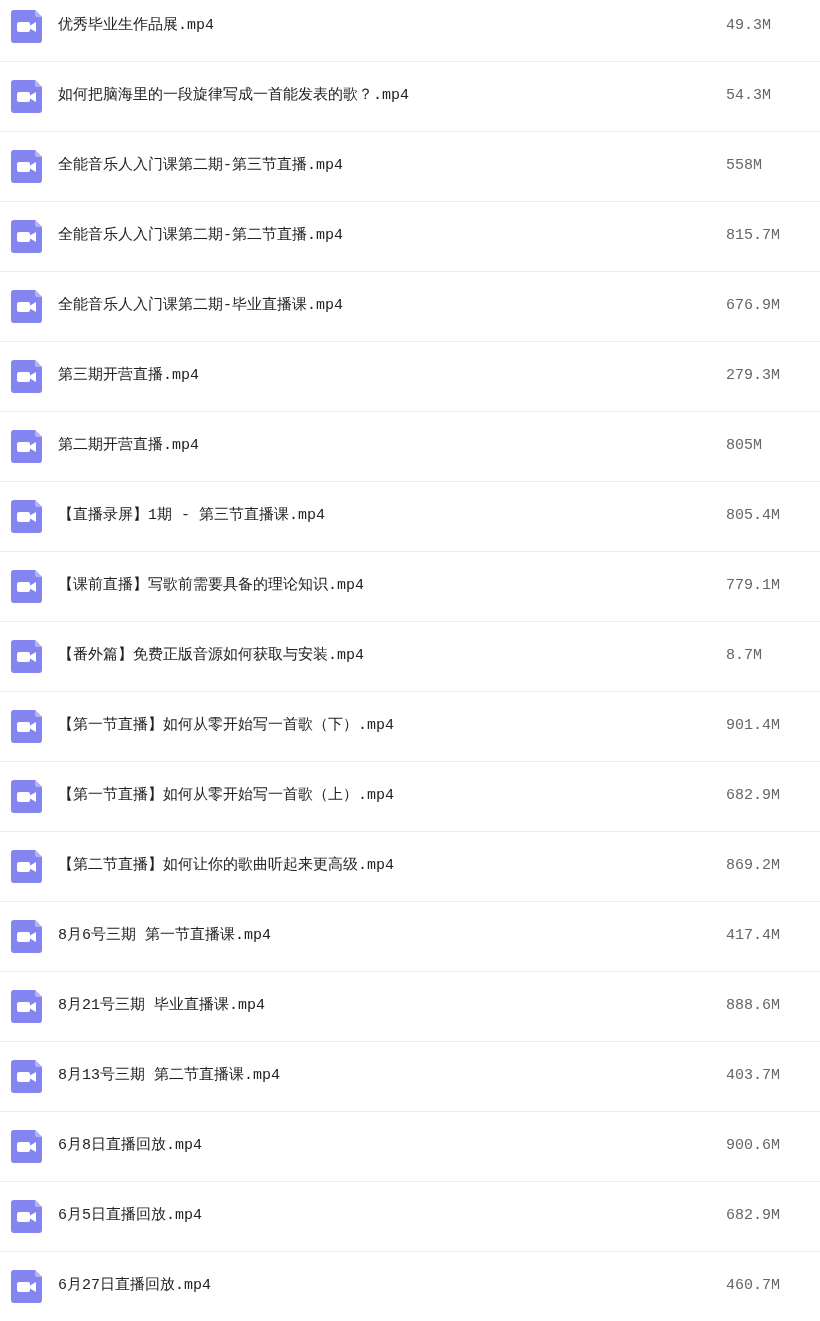 This screenshot has height=1321, width=820. What do you see at coordinates (410, 167) in the screenshot?
I see `file-row: 全能音乐人入门课第二期-第三节直播.mp4 558M` at bounding box center [410, 167].